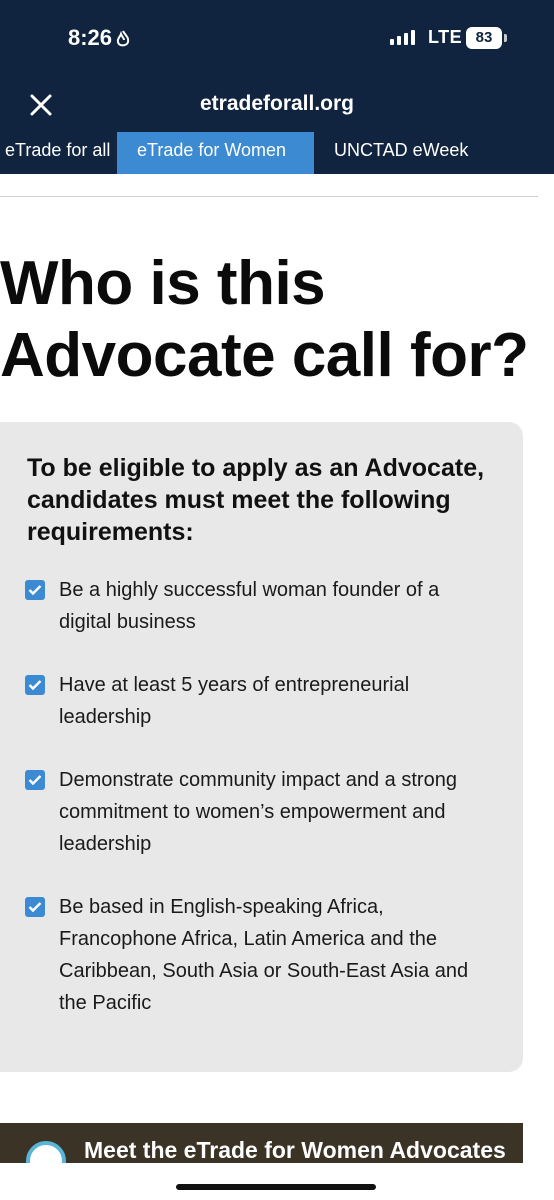 Image resolution: width=554 pixels, height=1200 pixels. Describe the element at coordinates (58, 153) in the screenshot. I see `nav-item-etrade-for-all: eTrade for all` at that location.